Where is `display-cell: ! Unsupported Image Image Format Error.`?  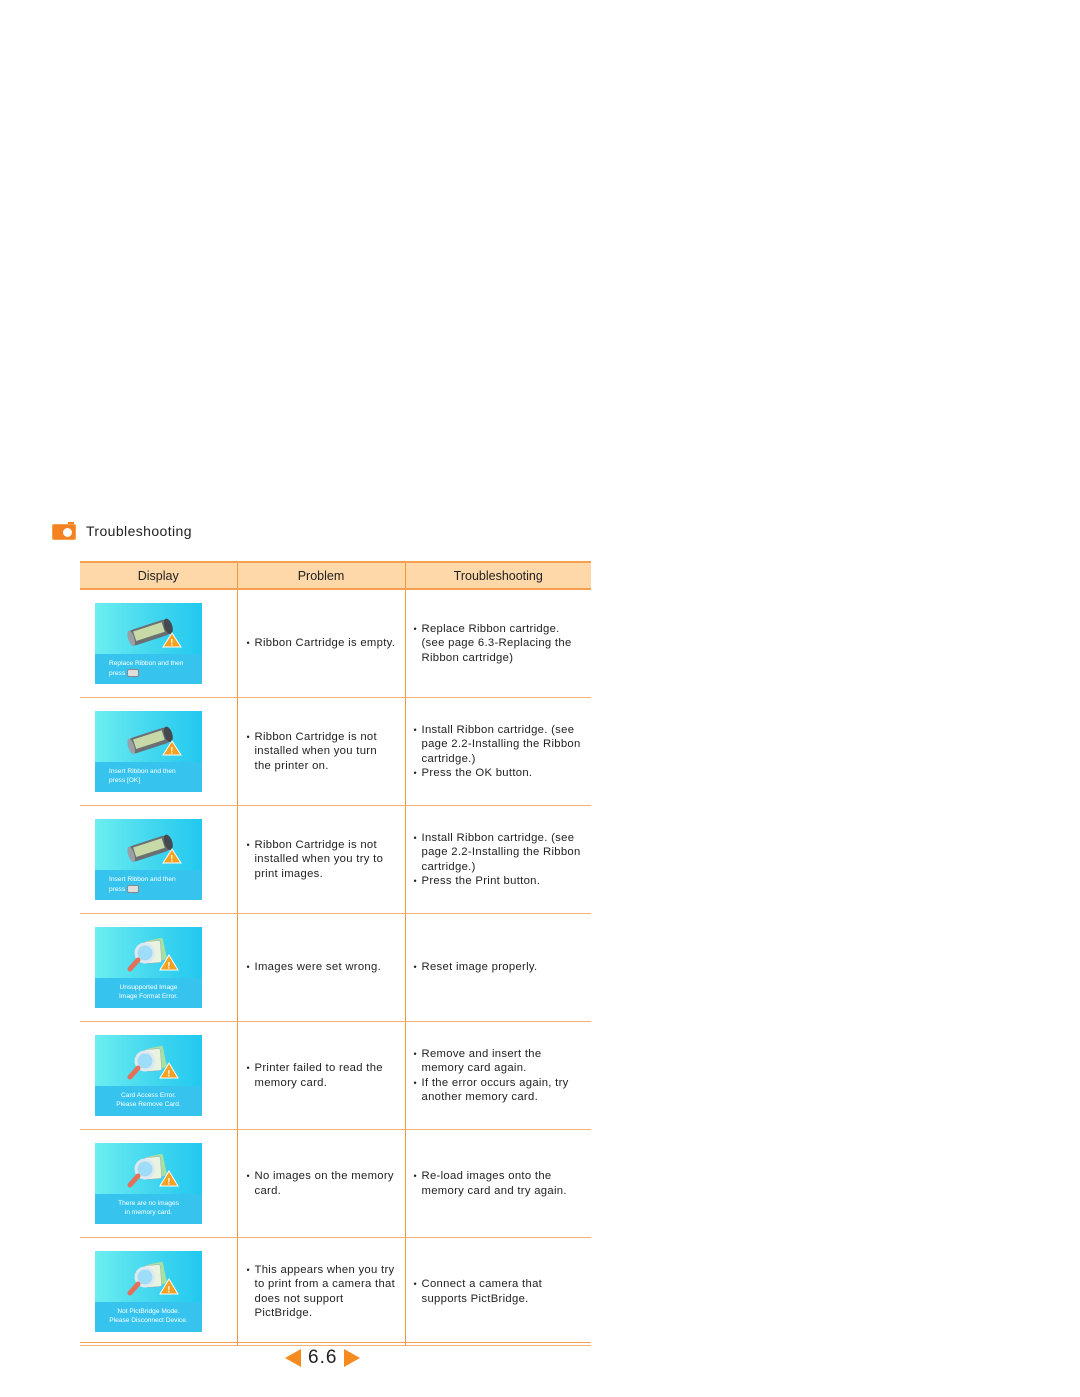
display-cell: ! Unsupported Image Image Format Error. is located at coordinates (158, 967).